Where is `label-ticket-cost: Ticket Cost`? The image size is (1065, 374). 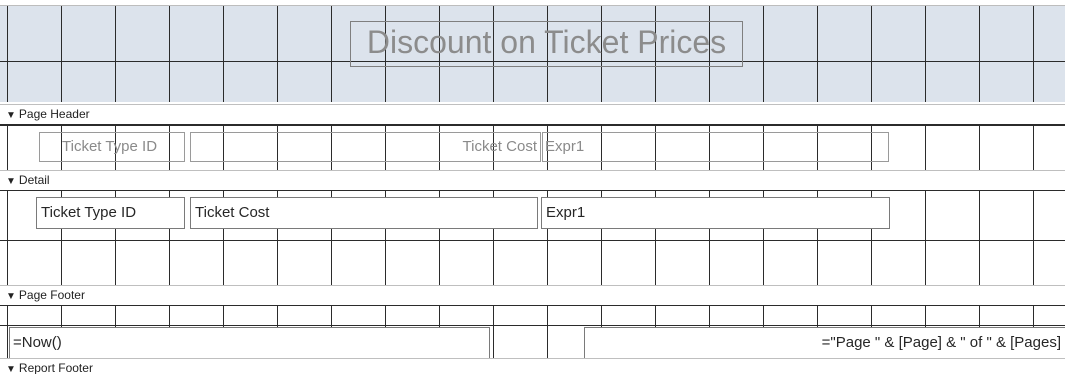 label-ticket-cost: Ticket Cost is located at coordinates (365, 147).